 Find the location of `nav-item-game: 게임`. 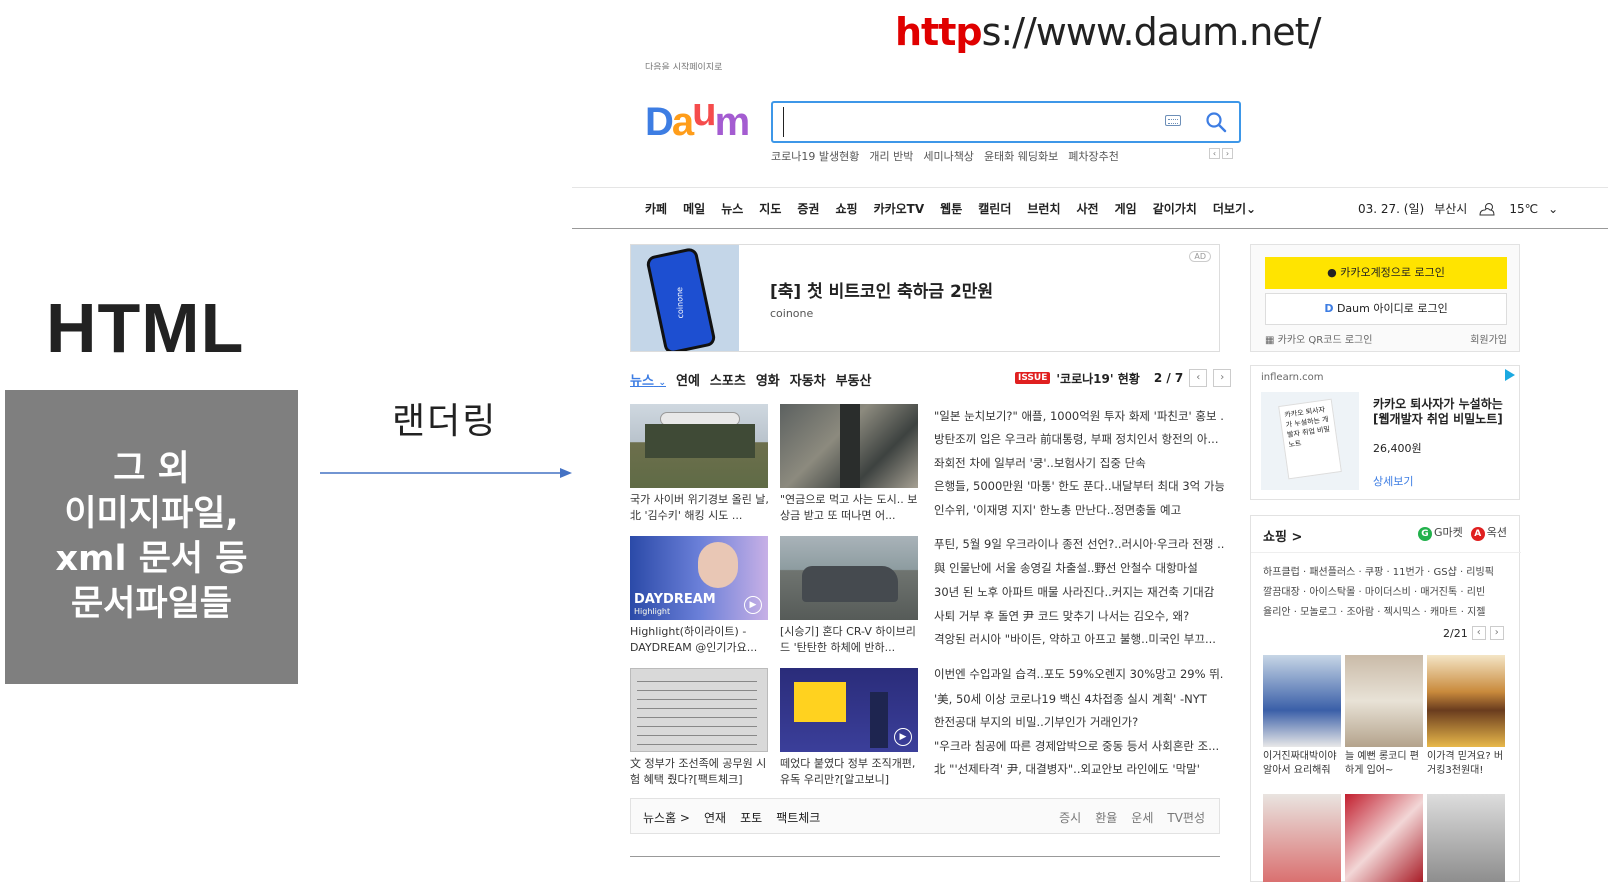

nav-item-game: 게임 is located at coordinates (1126, 208).